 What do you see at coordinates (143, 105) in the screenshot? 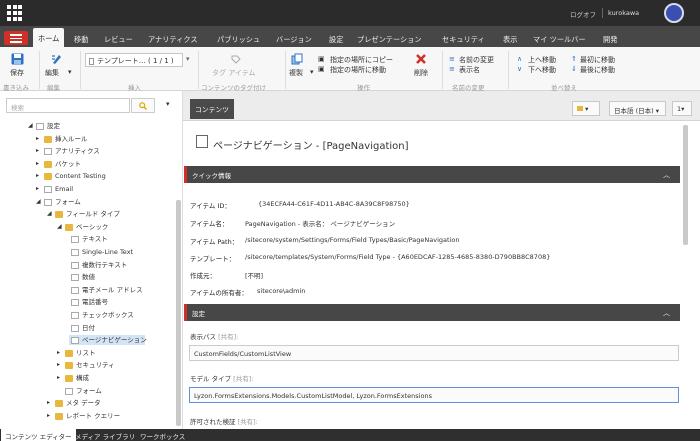
I see `search-button` at bounding box center [143, 105].